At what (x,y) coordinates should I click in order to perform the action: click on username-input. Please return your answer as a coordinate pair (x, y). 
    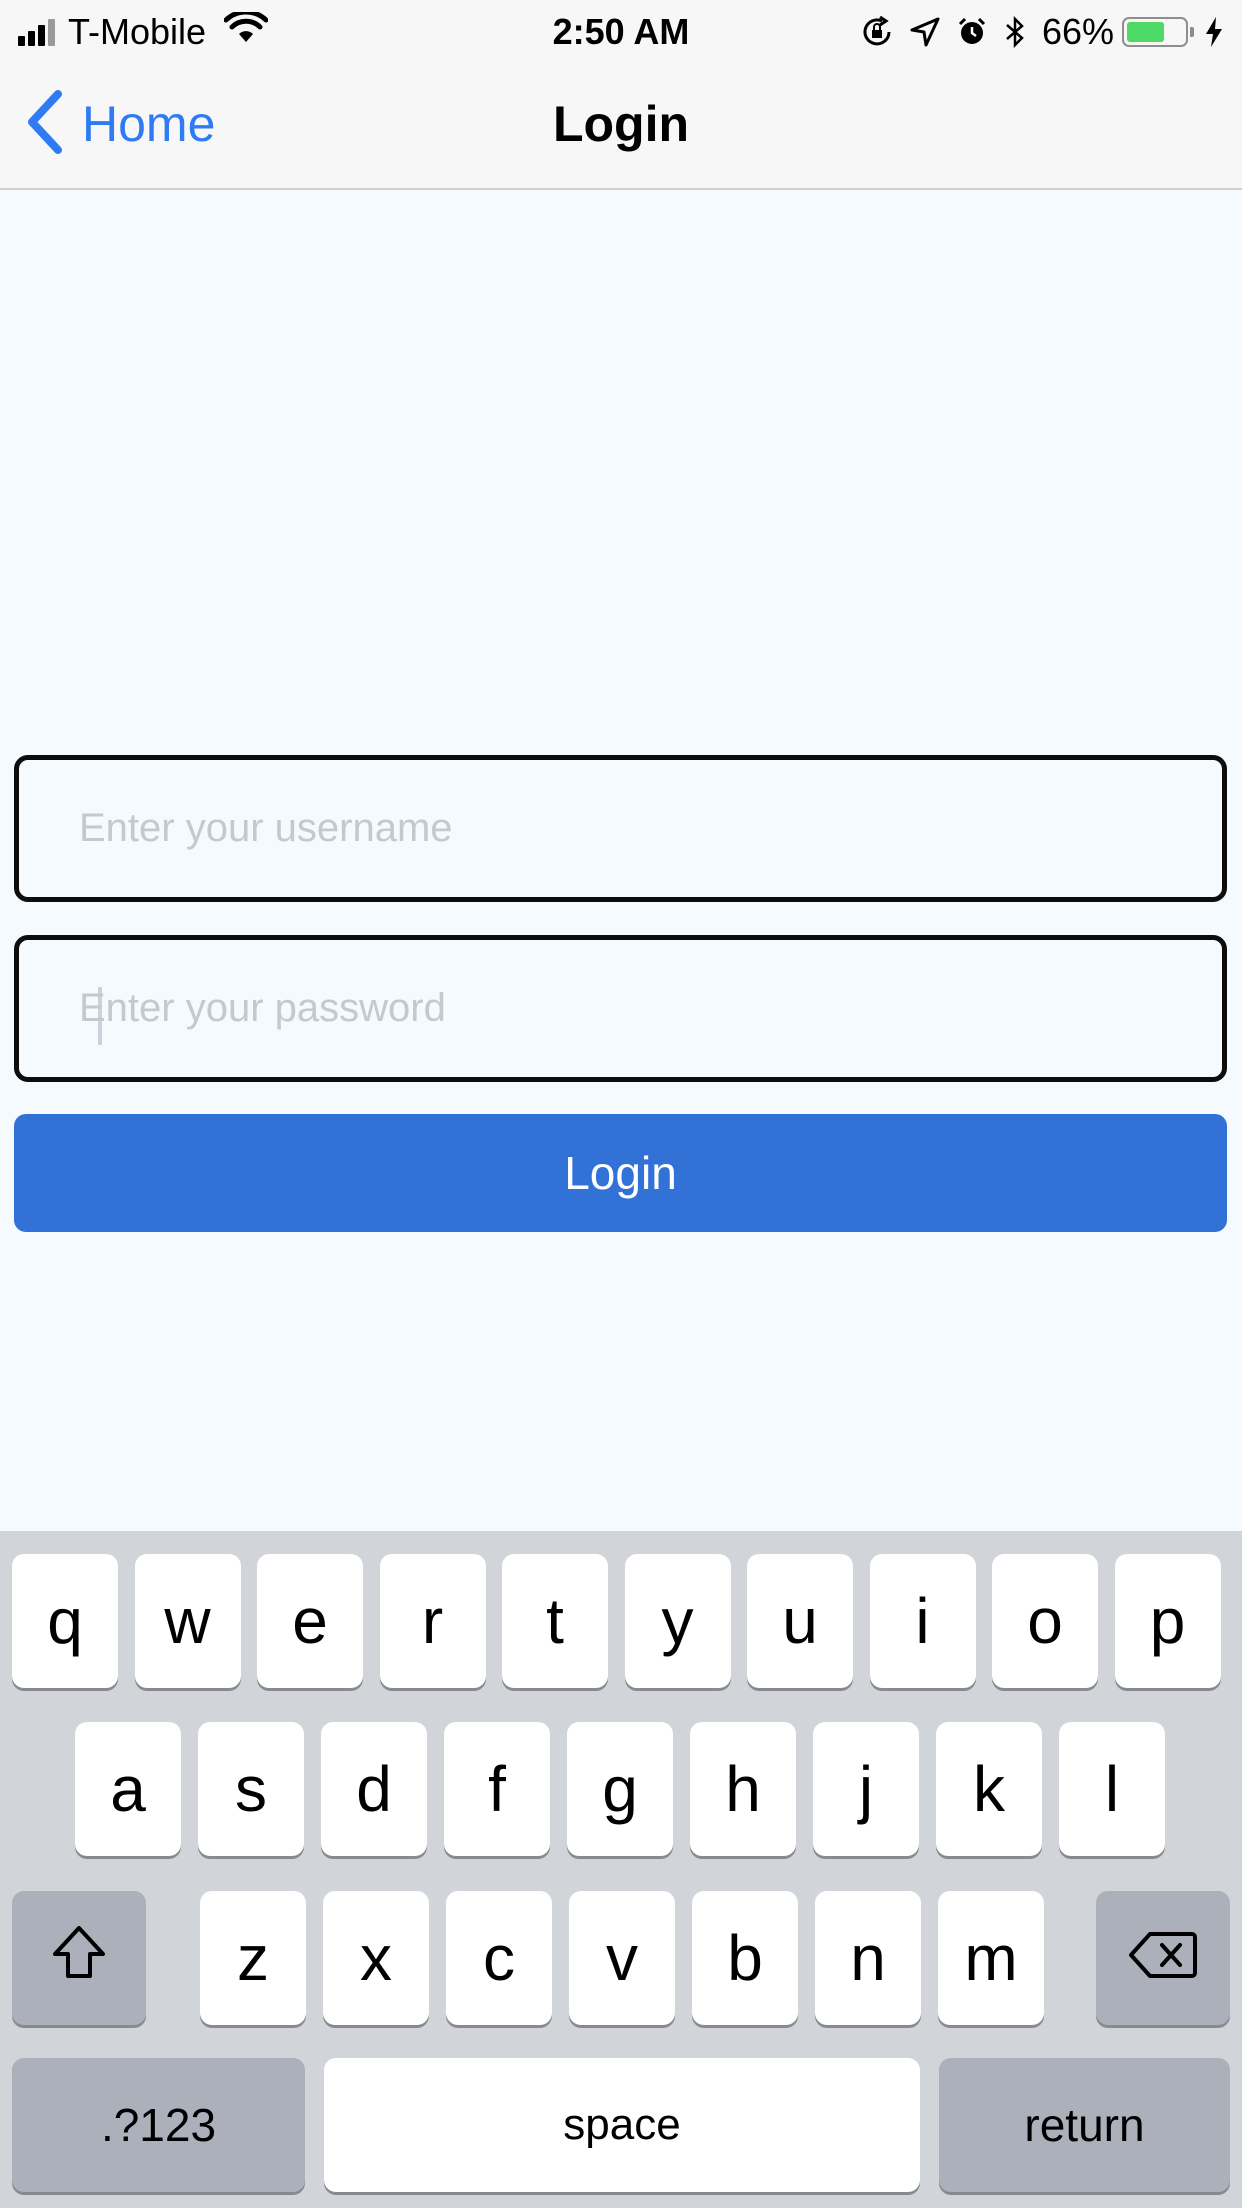
    Looking at the image, I should click on (629, 828).